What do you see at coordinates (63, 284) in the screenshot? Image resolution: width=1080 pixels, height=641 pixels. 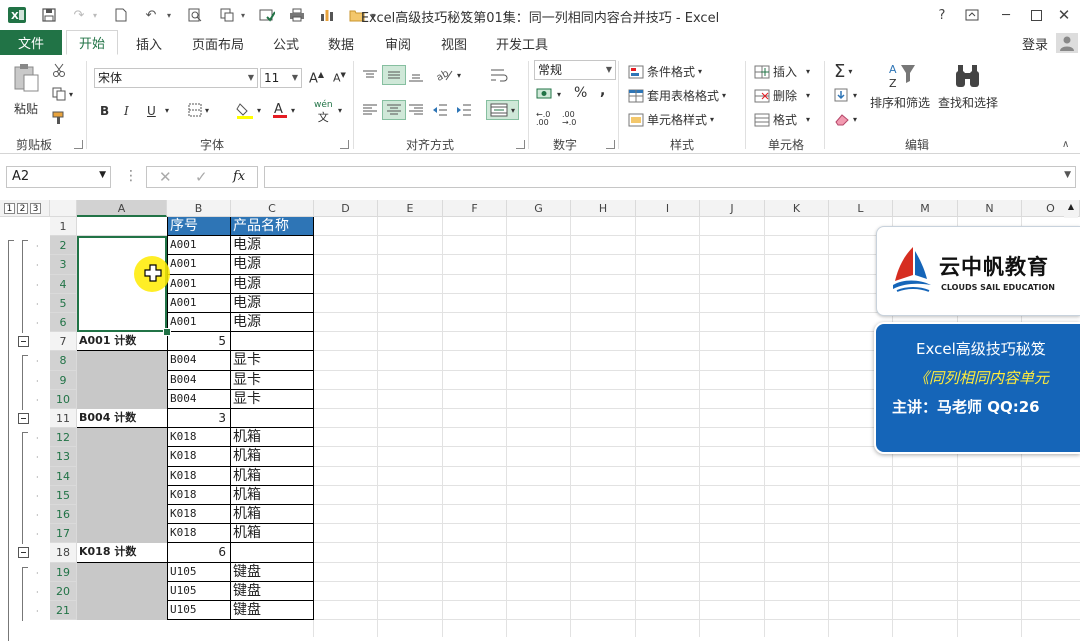 I see `row-header-4: 4` at bounding box center [63, 284].